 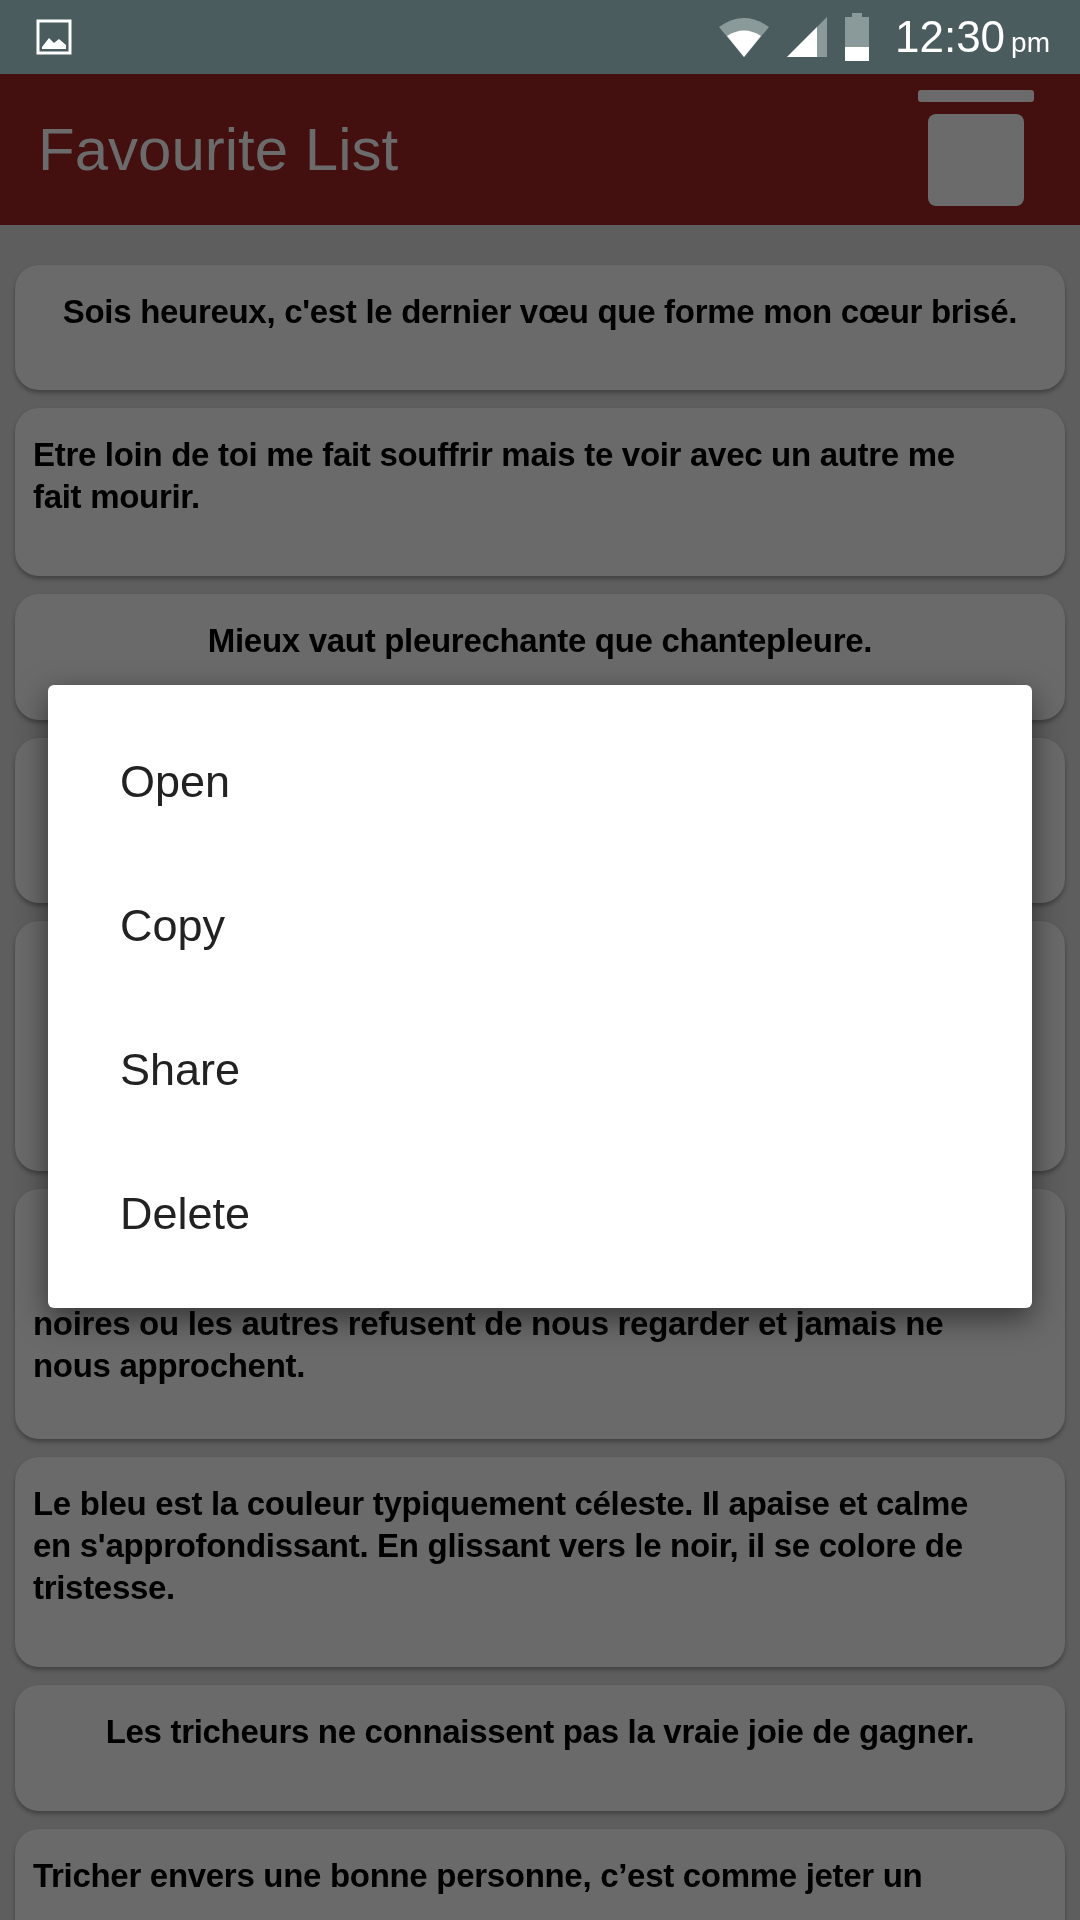 I want to click on quote-text: Etre loin de toi me fait souffrir mais te voir avec un autre me, so click(x=494, y=455).